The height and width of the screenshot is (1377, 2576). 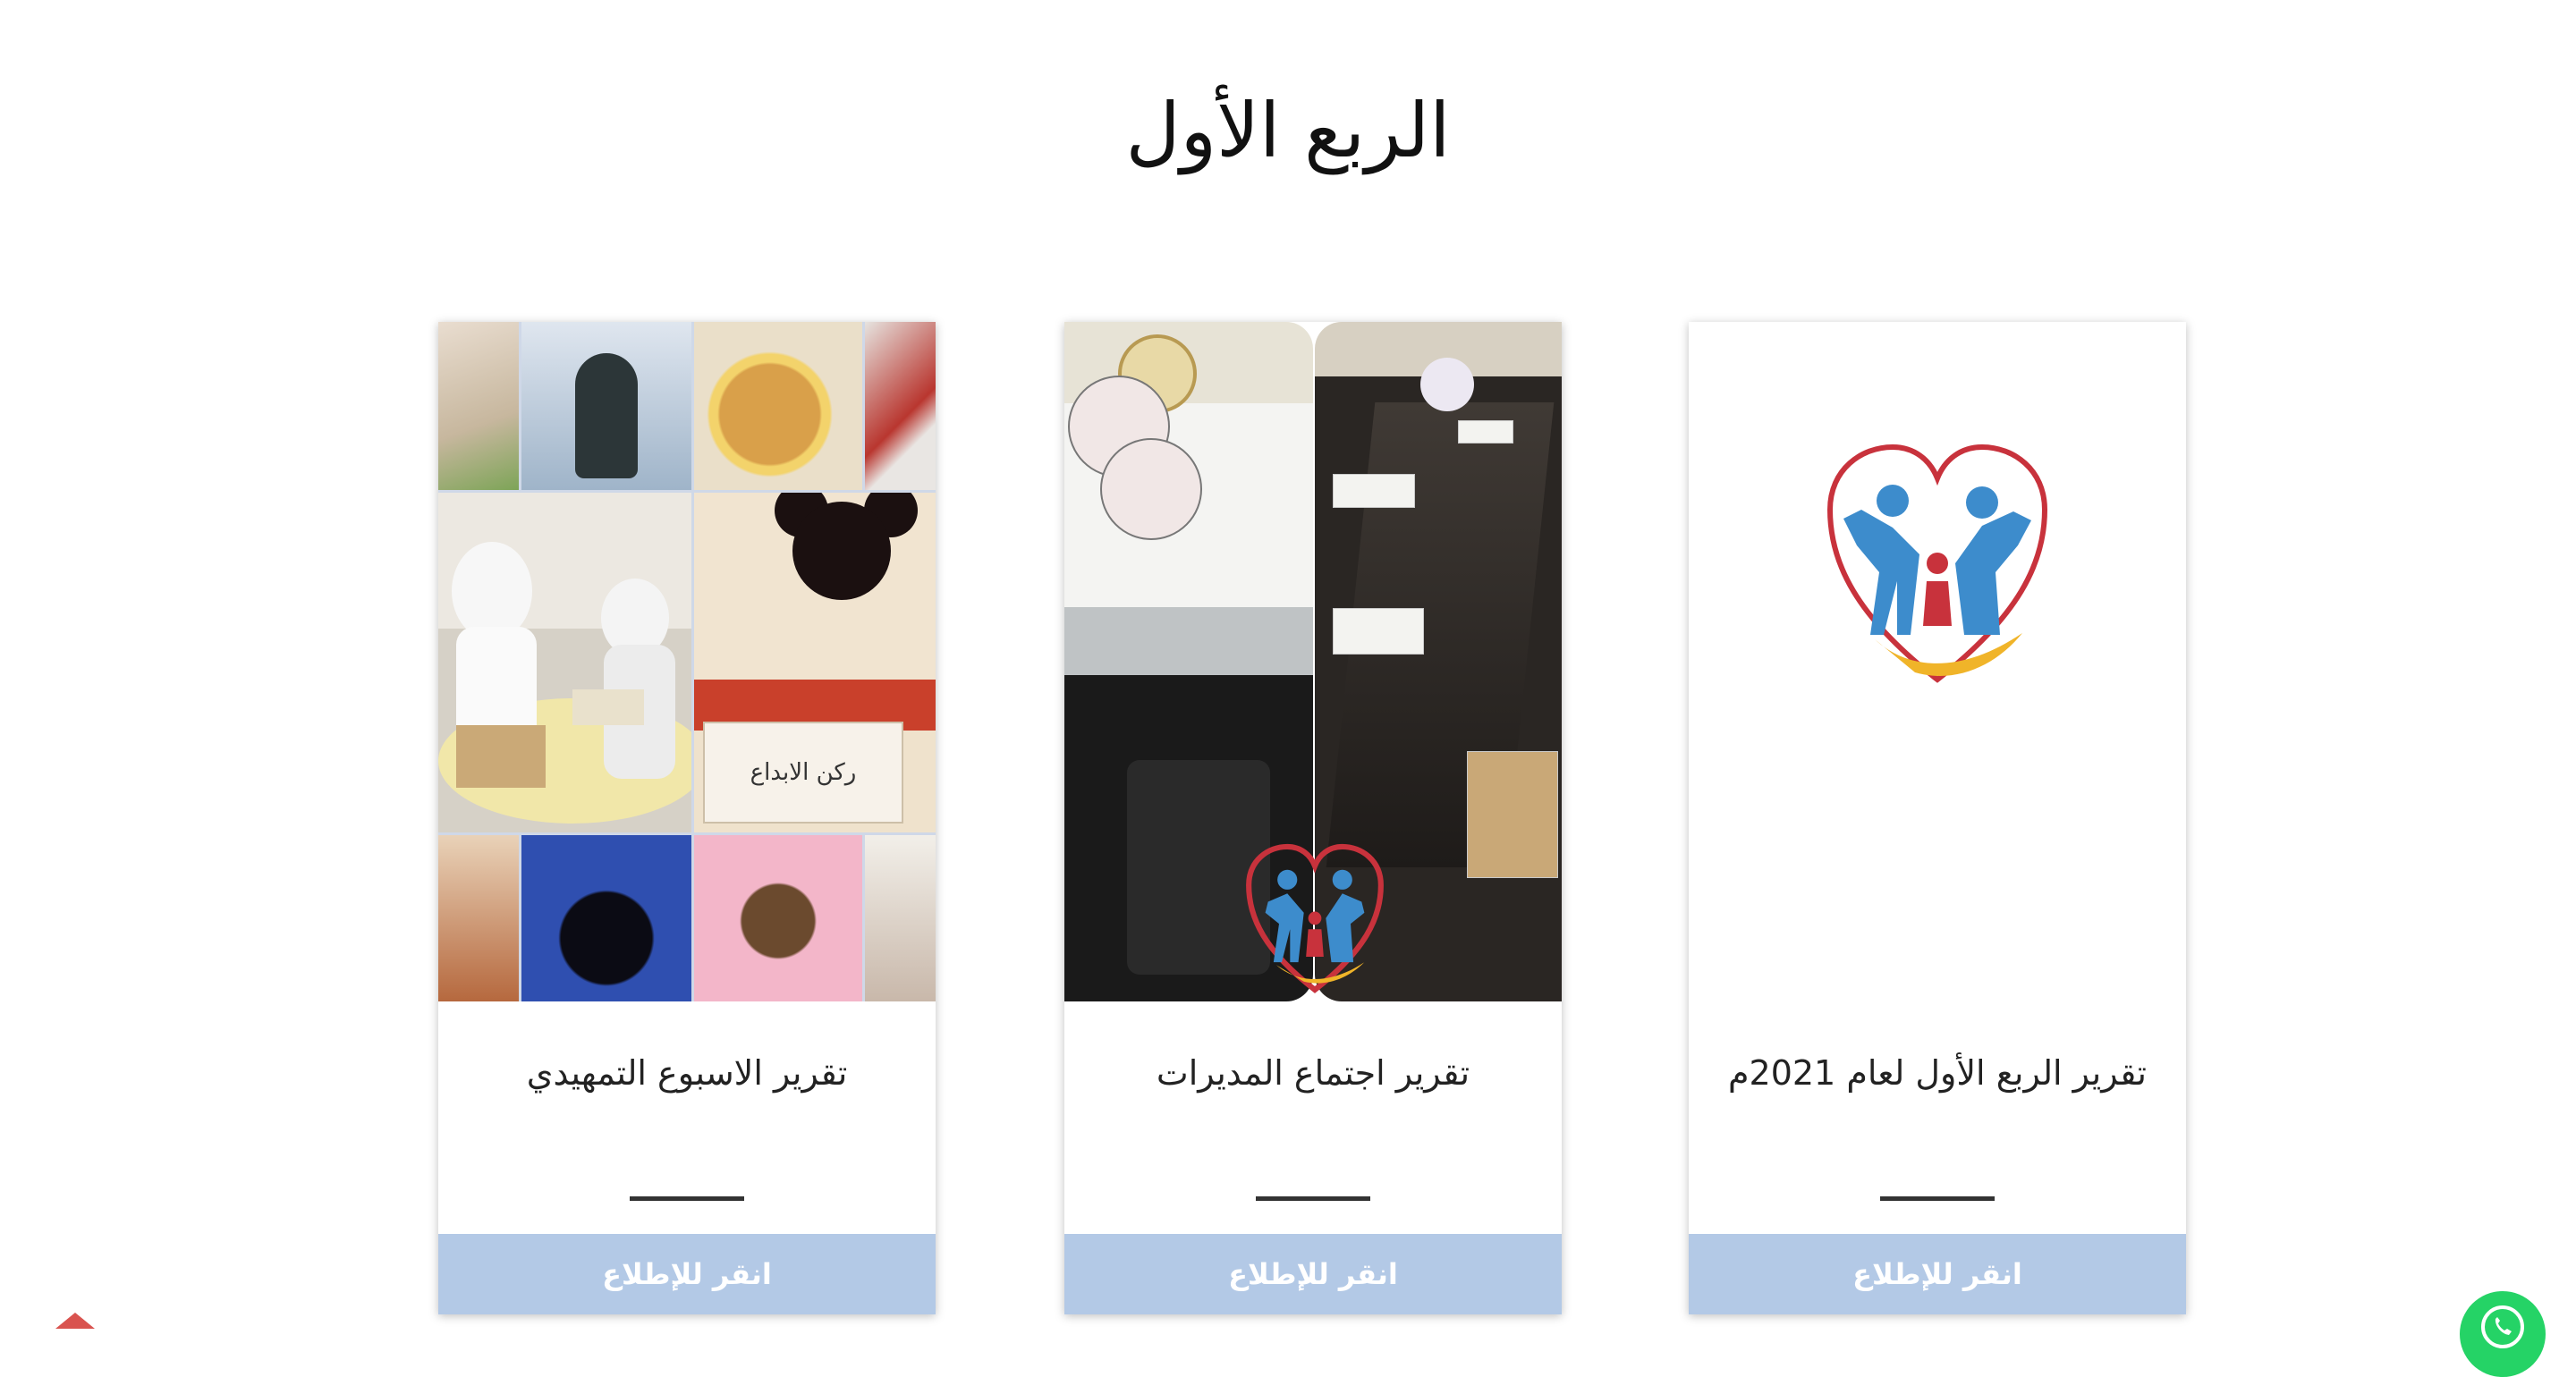 What do you see at coordinates (1937, 1073) in the screenshot?
I see `card-title: تقرير الربع الأول لعام 2021م` at bounding box center [1937, 1073].